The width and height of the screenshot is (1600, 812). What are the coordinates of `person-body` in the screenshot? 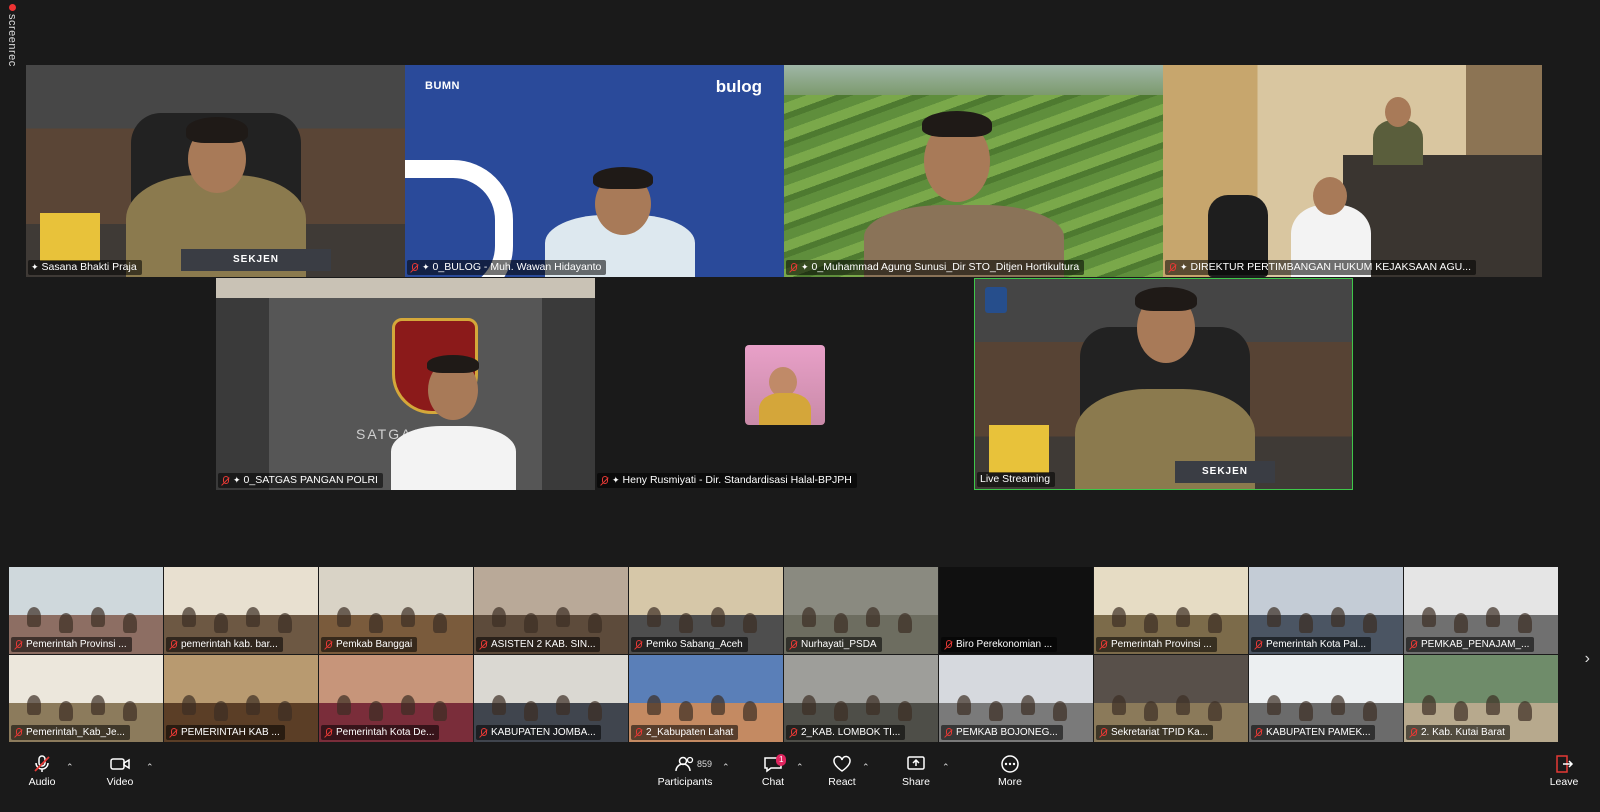 It's located at (453, 458).